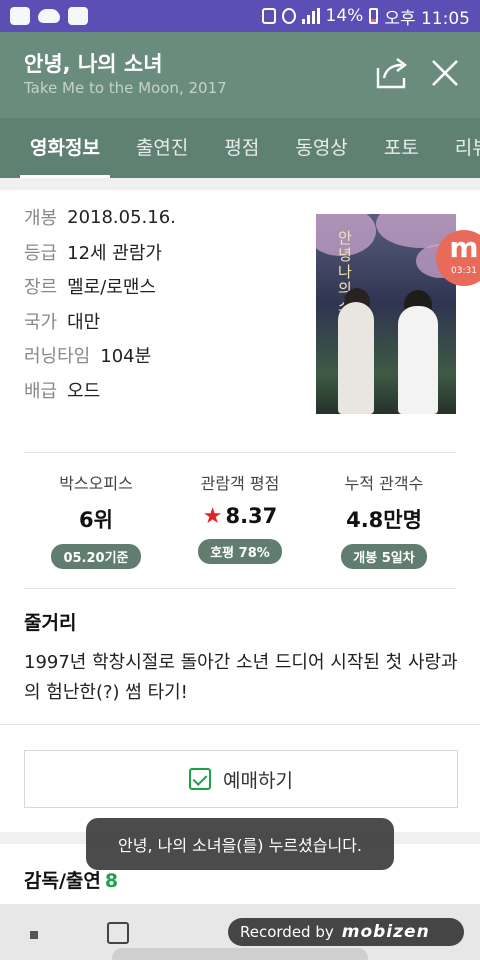 The height and width of the screenshot is (960, 480). What do you see at coordinates (374, 16) in the screenshot?
I see `battery-icon` at bounding box center [374, 16].